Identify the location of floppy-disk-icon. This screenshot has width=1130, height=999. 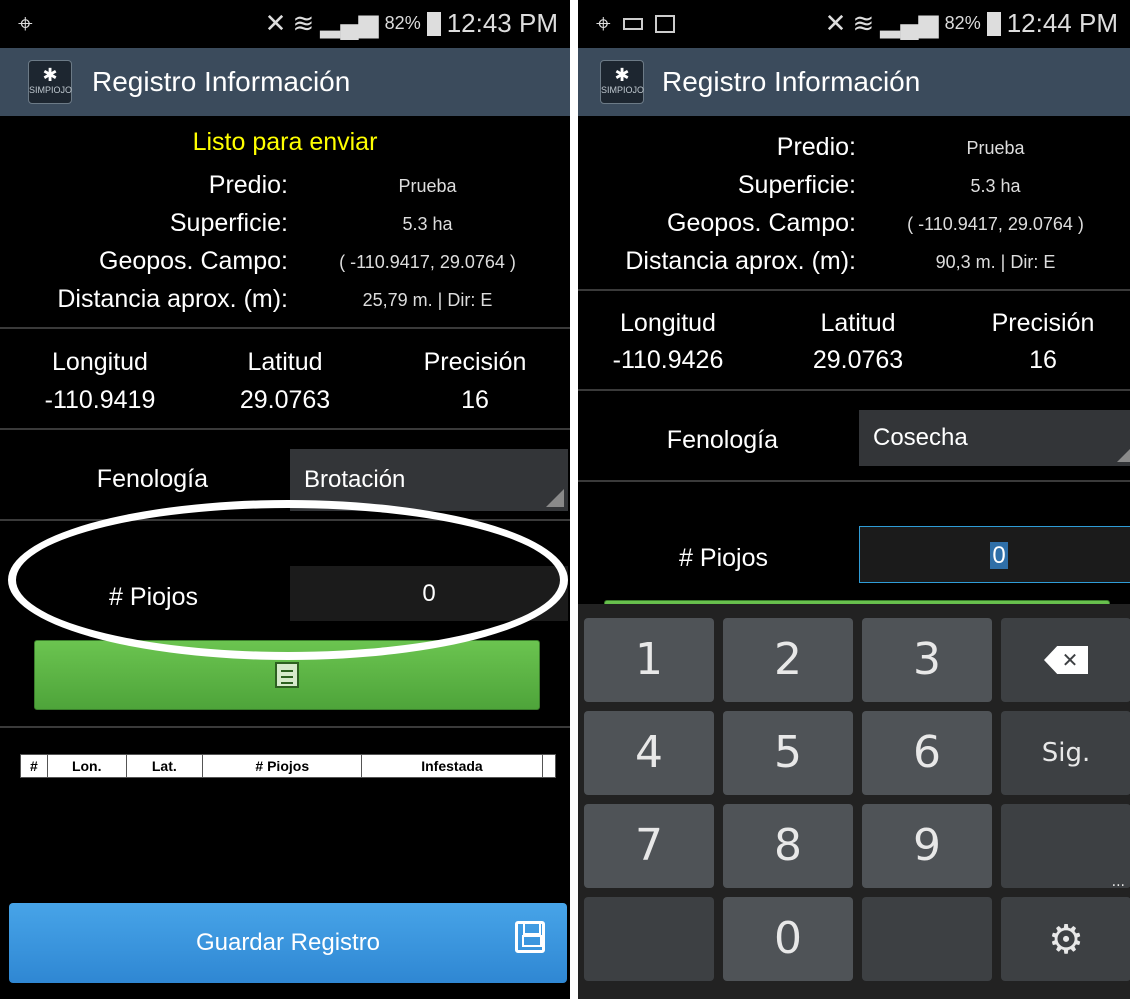
(530, 937).